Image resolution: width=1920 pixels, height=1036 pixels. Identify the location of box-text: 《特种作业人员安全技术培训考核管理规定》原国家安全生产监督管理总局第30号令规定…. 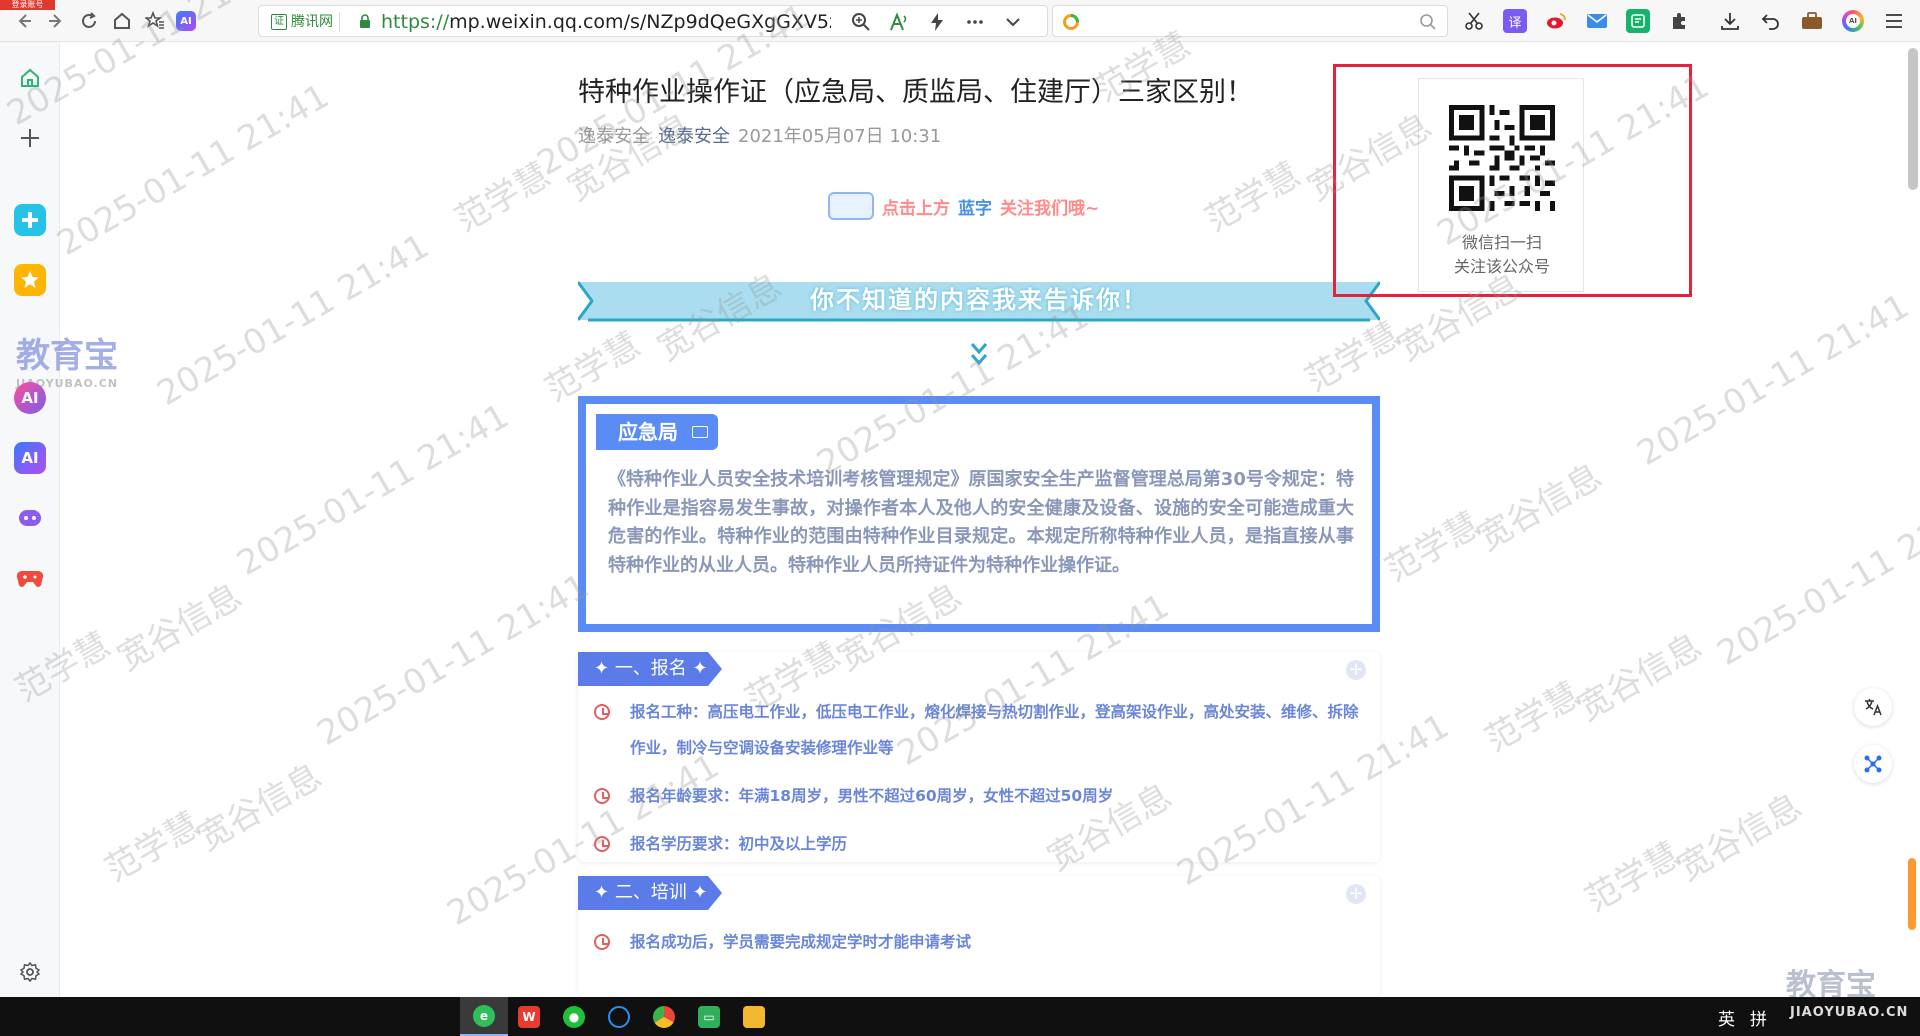
(981, 522).